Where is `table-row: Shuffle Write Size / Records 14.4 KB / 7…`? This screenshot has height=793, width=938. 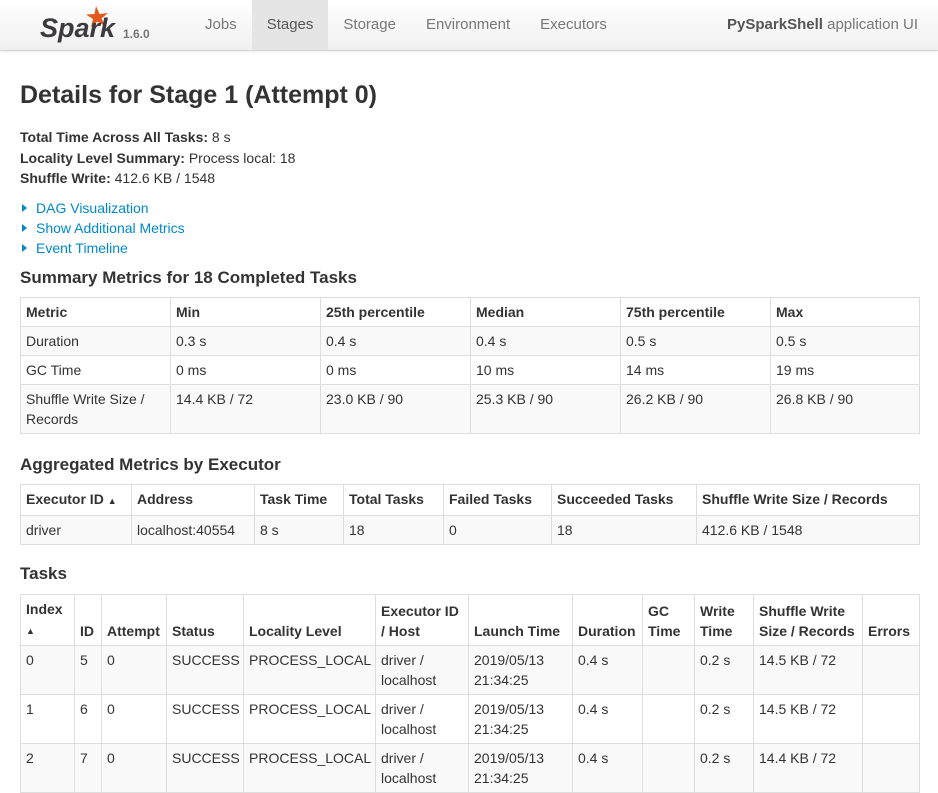
table-row: Shuffle Write Size / Records 14.4 KB / 7… is located at coordinates (470, 409).